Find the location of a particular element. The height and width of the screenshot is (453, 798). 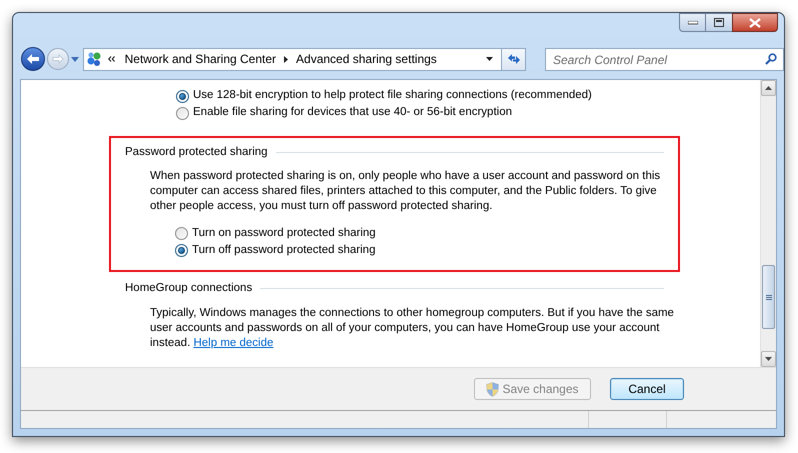

option-label: Turn off password protected sharing is located at coordinates (284, 250).